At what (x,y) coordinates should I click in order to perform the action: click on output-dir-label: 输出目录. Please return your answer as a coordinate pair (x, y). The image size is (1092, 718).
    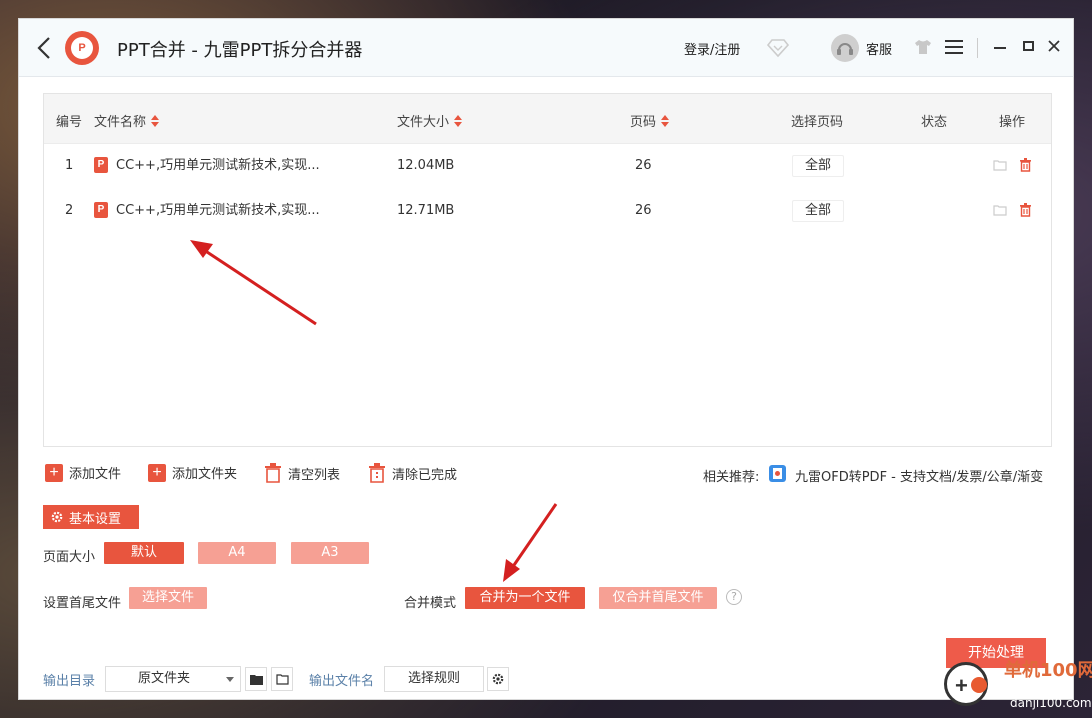
    Looking at the image, I should click on (69, 681).